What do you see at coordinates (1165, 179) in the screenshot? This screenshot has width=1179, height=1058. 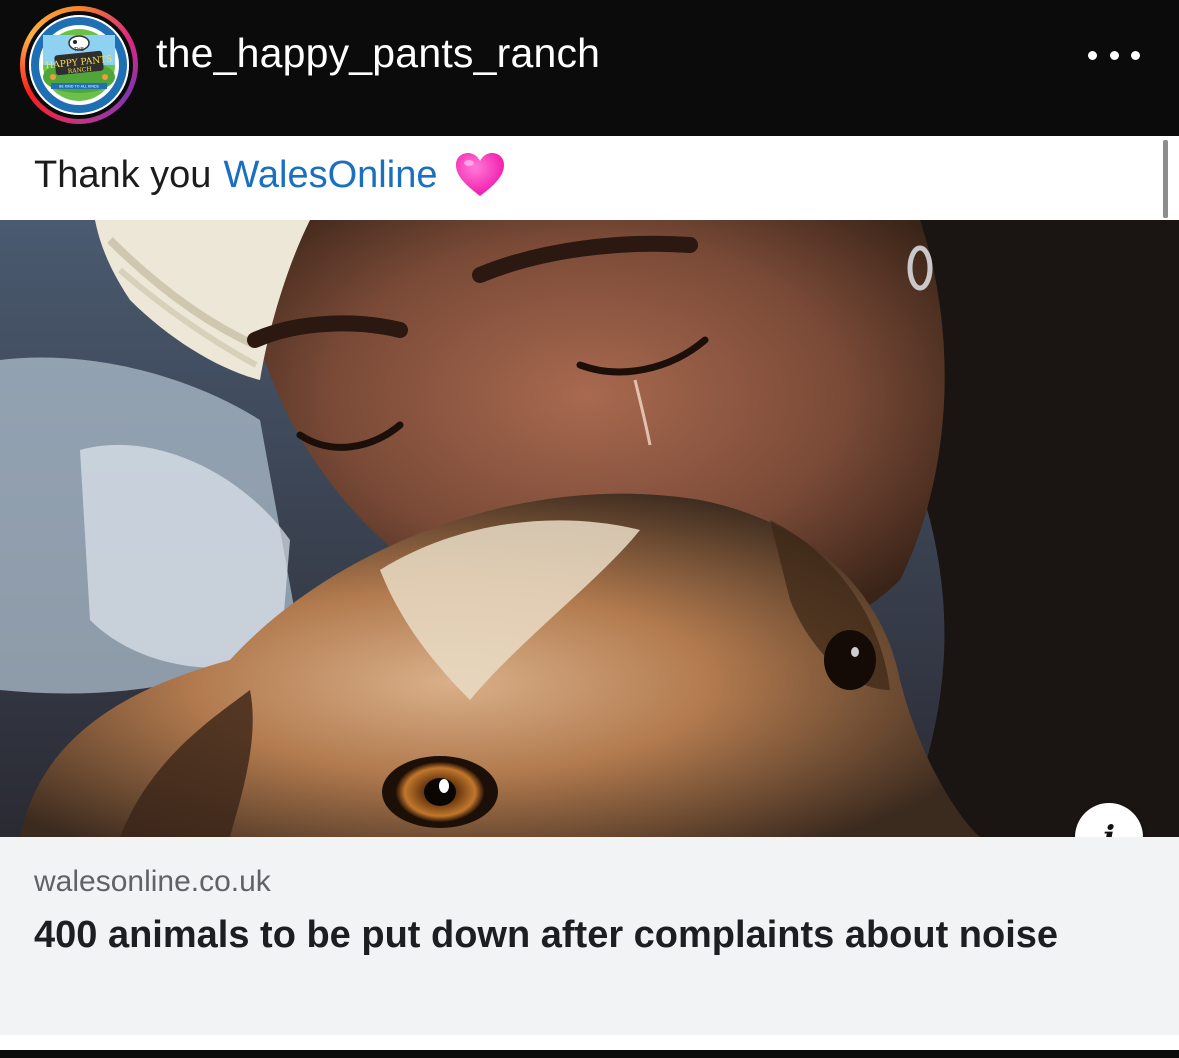 I see `scrollbar` at bounding box center [1165, 179].